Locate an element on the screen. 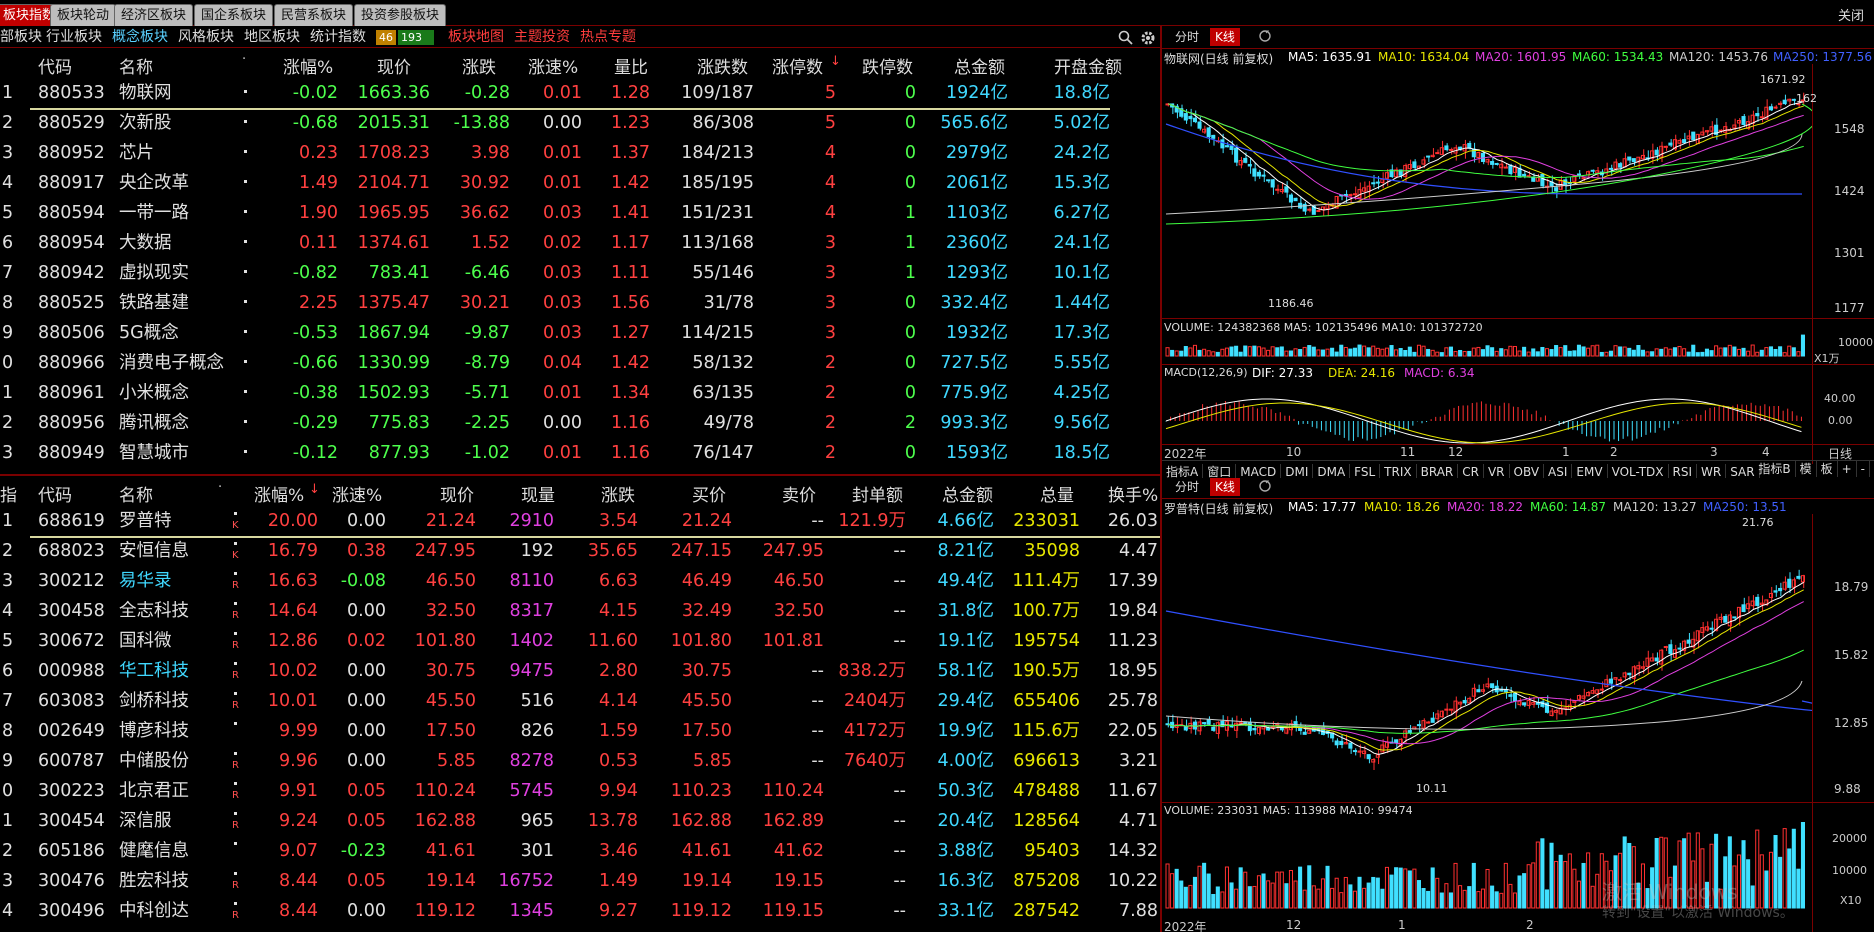 The height and width of the screenshot is (932, 1874). col-header-open-amount: 开盘金额 is located at coordinates (1088, 65).